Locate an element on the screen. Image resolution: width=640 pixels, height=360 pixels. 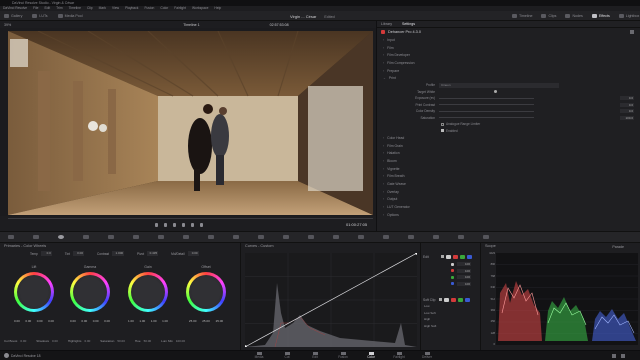
section-gate-weave: › Gate Weave is located at coordinates (508, 184).